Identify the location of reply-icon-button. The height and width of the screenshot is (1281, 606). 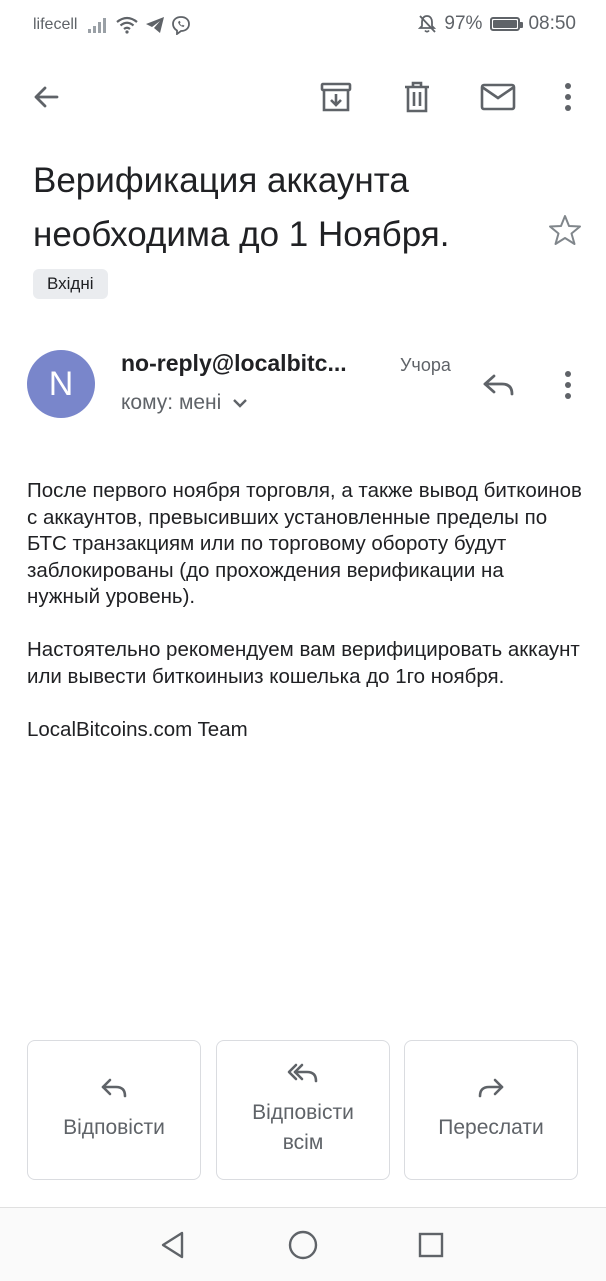
(499, 385).